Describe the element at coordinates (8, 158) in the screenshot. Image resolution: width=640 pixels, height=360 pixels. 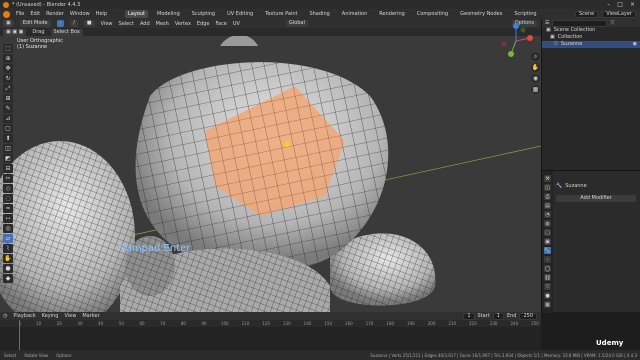
I see `bevel-tool-icon: ◩` at that location.